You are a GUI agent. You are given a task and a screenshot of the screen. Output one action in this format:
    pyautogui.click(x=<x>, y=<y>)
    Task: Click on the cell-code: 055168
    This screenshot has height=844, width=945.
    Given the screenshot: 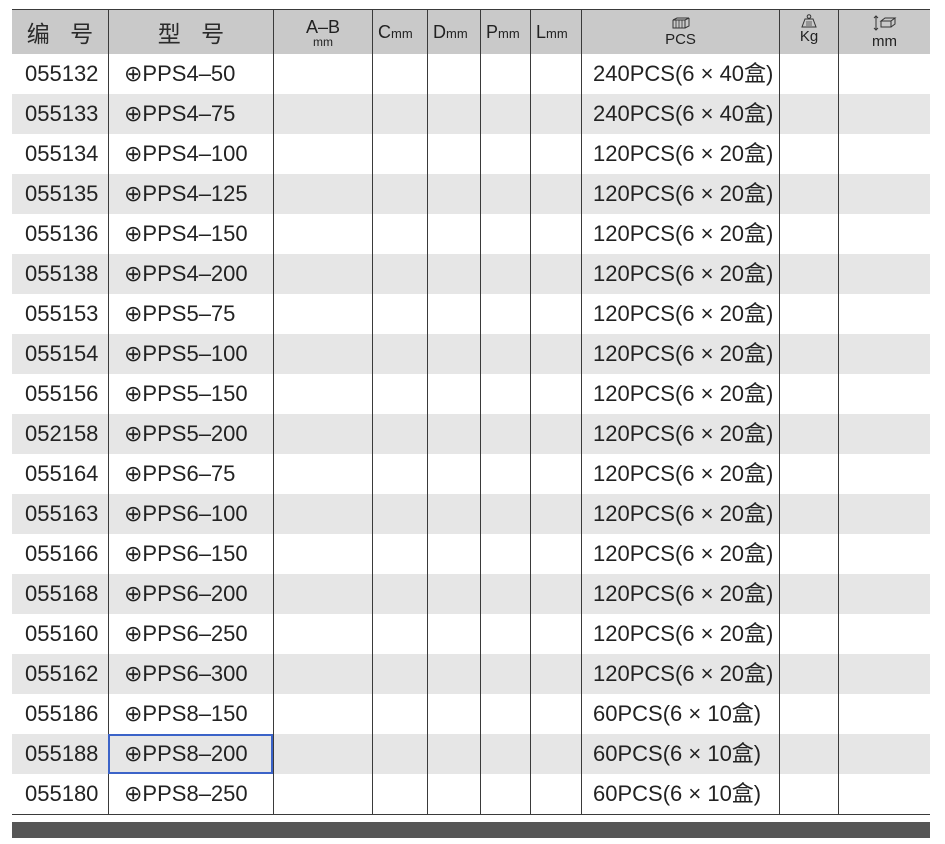 What is the action you would take?
    pyautogui.click(x=60, y=594)
    